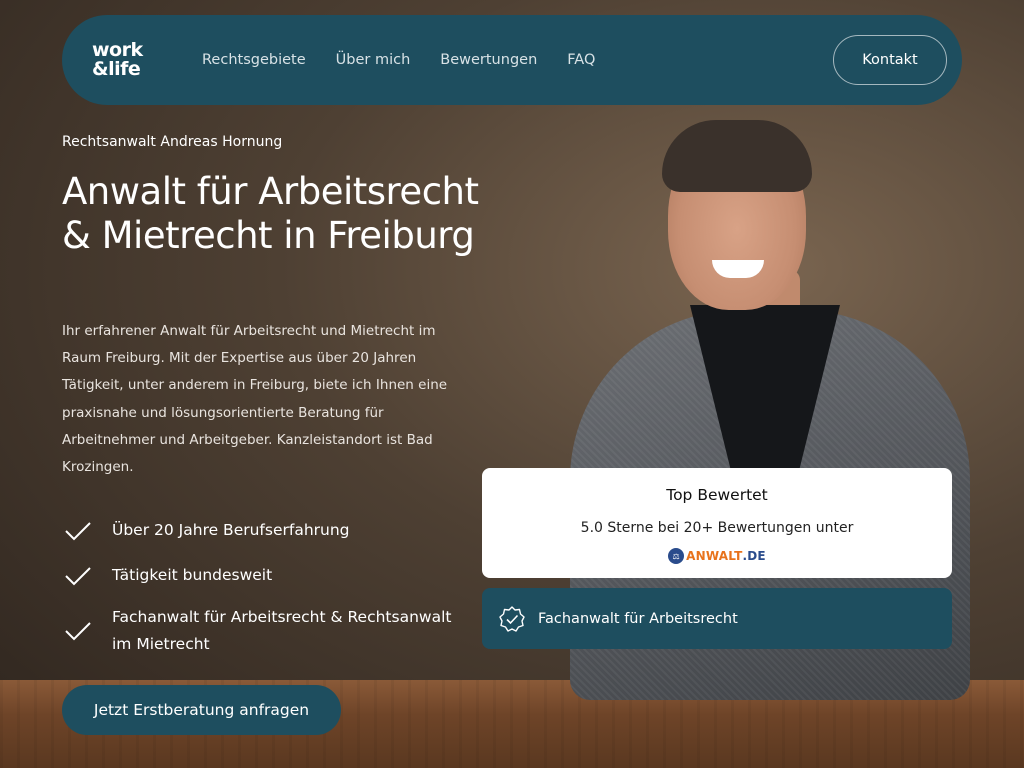 This screenshot has height=768, width=1024. I want to click on rating-title: Top Bewertet, so click(717, 495).